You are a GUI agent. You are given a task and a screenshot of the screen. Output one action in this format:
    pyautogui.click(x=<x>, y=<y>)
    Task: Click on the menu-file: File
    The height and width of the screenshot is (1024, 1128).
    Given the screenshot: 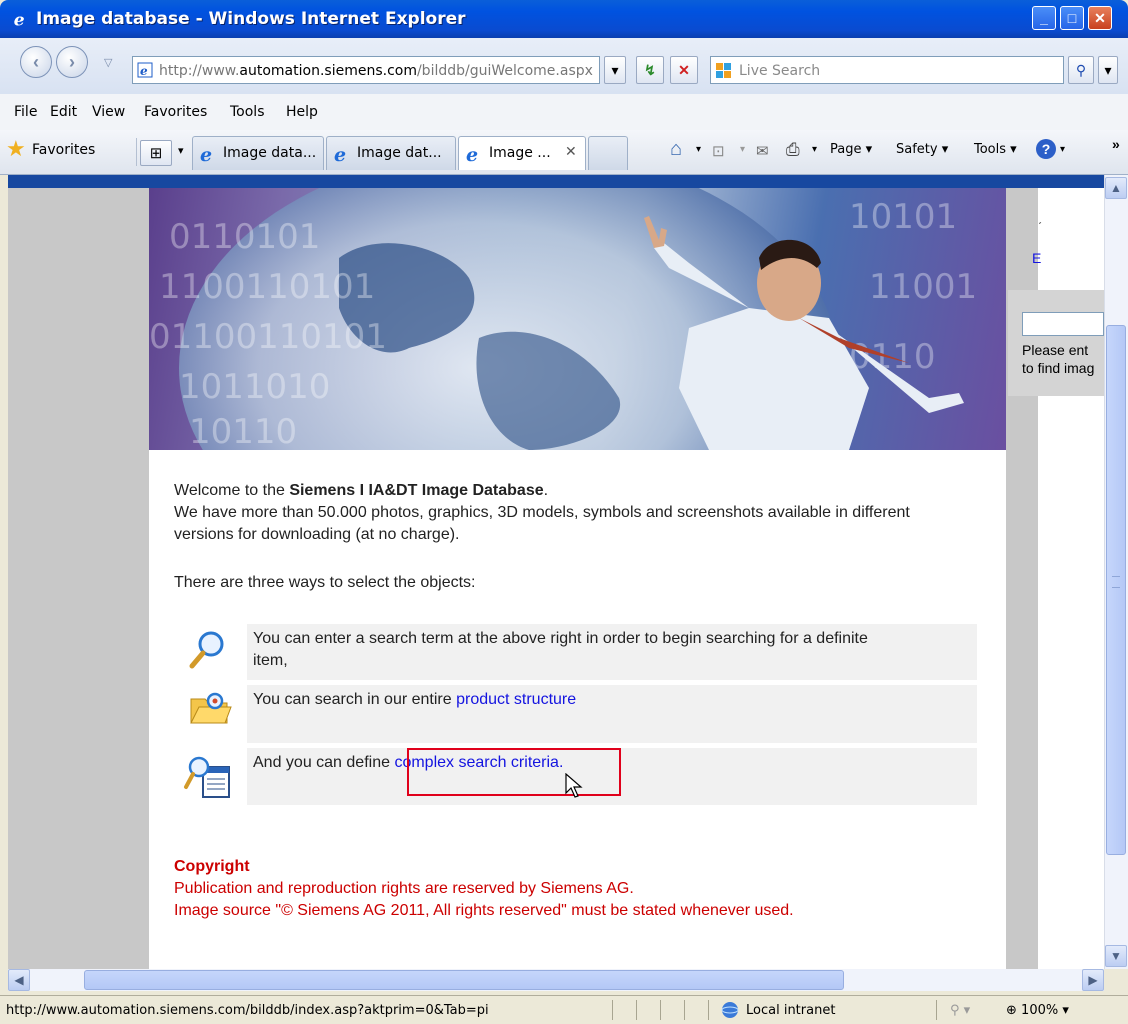 What is the action you would take?
    pyautogui.click(x=25, y=112)
    